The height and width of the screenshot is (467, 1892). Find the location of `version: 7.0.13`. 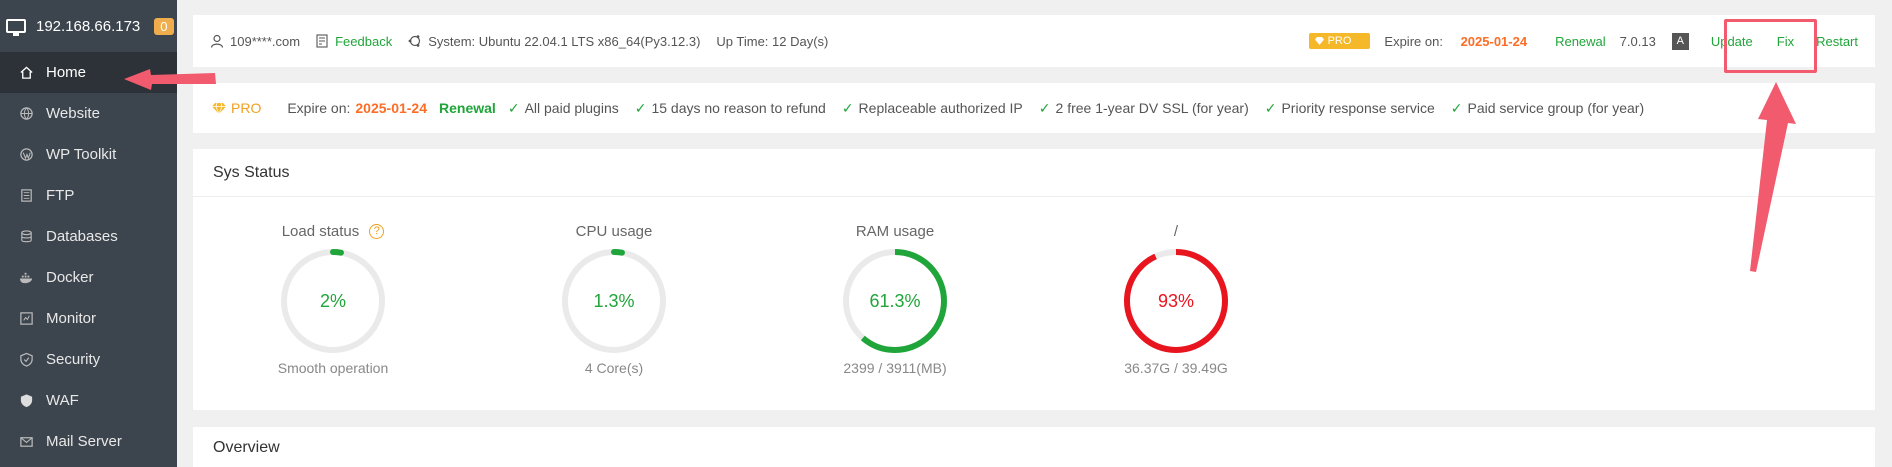

version: 7.0.13 is located at coordinates (1637, 41).